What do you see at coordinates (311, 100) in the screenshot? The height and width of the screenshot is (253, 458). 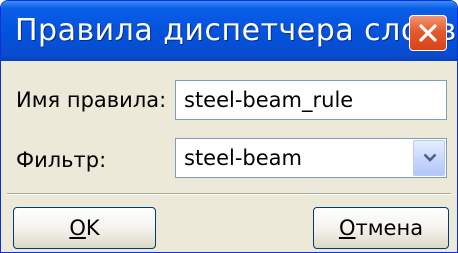 I see `rule-name-input` at bounding box center [311, 100].